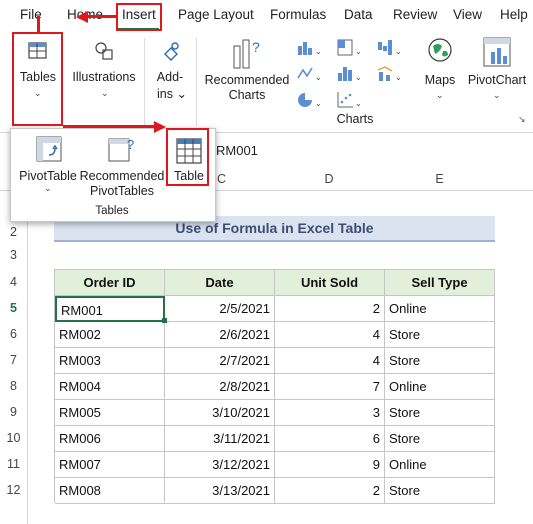 This screenshot has width=533, height=524. Describe the element at coordinates (497, 52) in the screenshot. I see `pivotchart-icon` at that location.